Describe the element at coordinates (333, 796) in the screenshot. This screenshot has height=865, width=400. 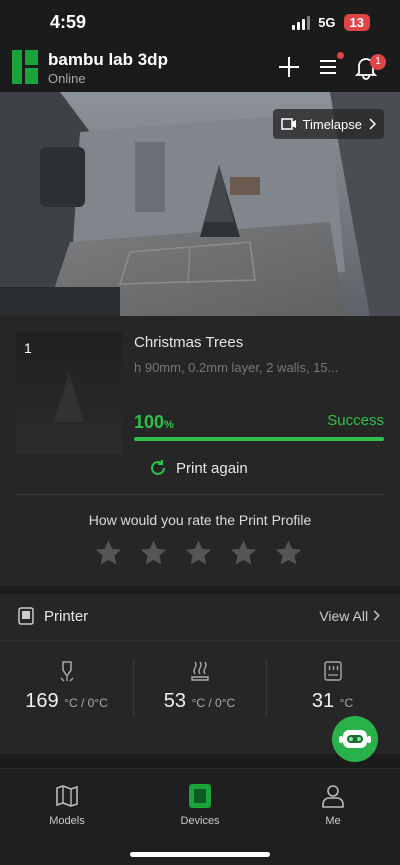
I see `person-icon` at that location.